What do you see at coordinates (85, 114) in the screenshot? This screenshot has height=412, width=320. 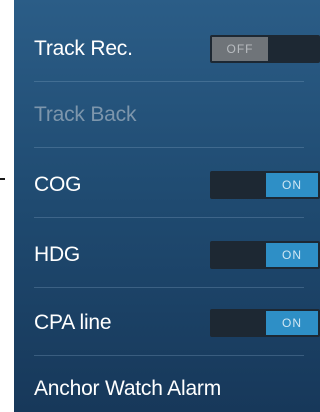 I see `track-back-label: Track Back` at bounding box center [85, 114].